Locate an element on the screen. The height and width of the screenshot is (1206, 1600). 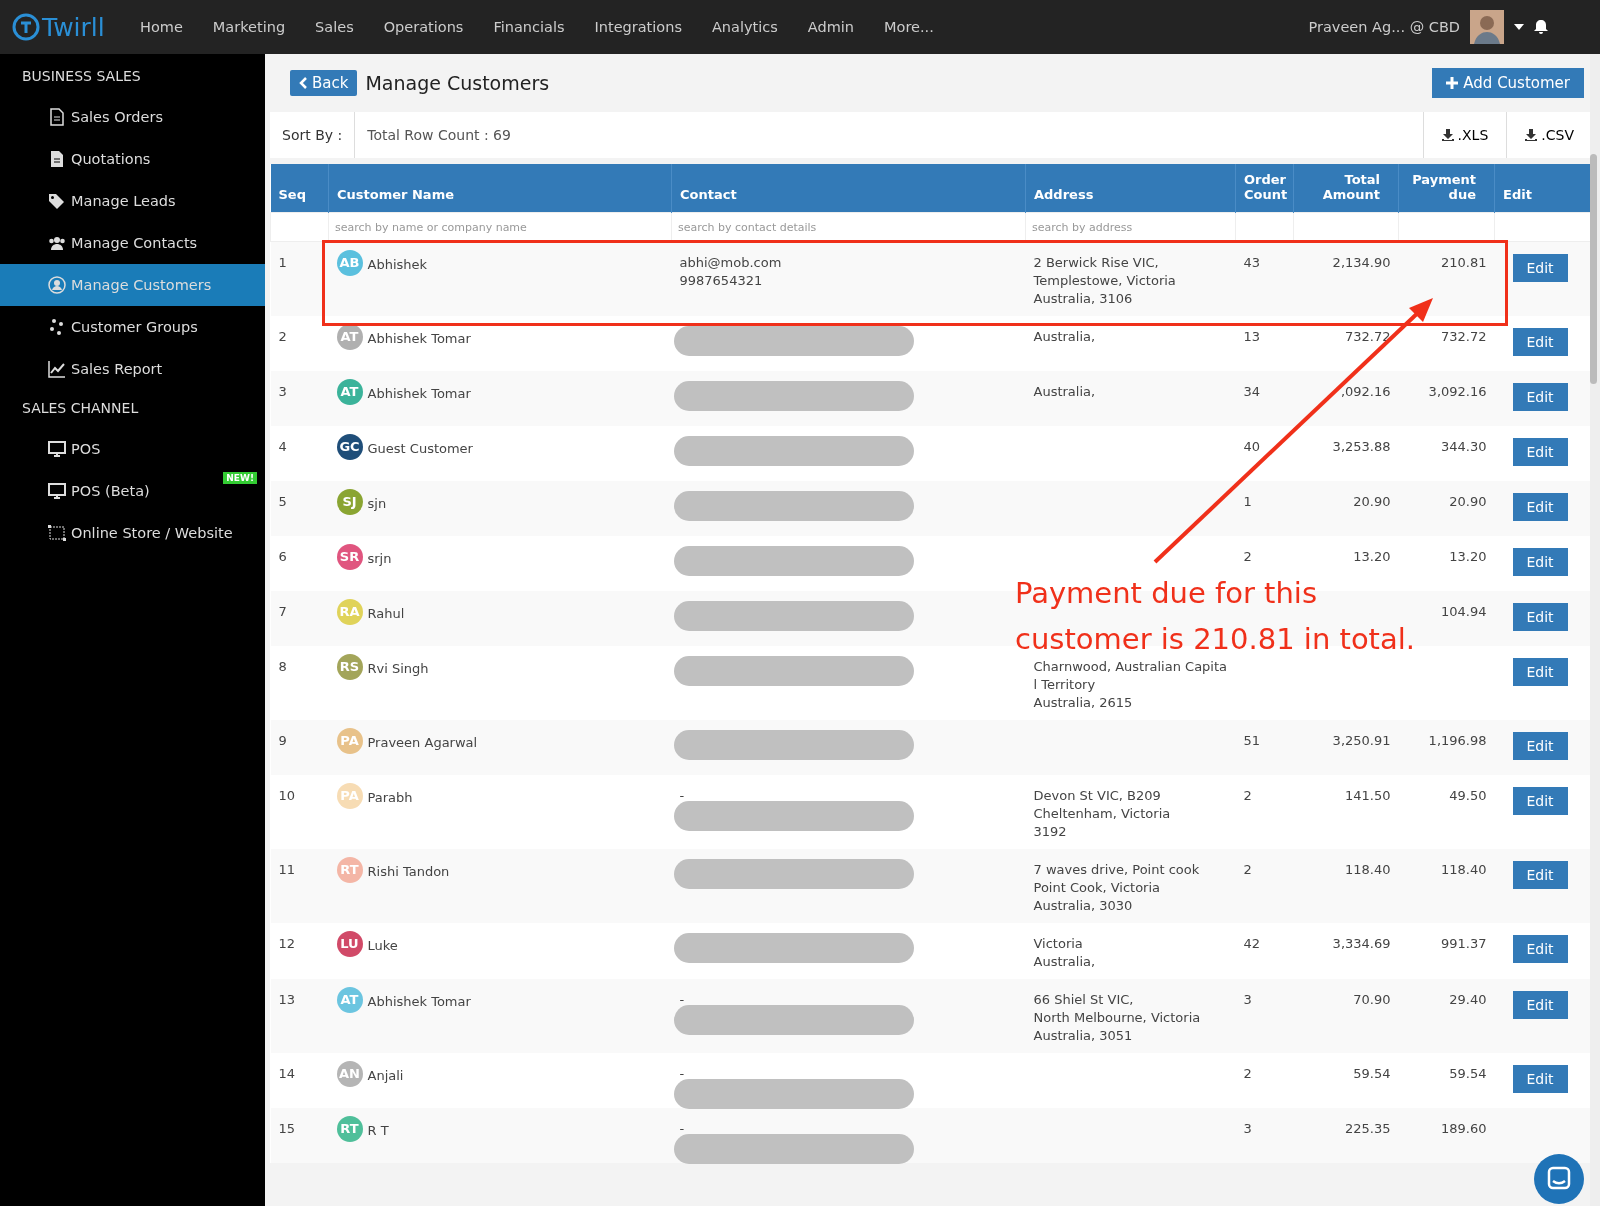
nav-link: Admin is located at coordinates (830, 27).